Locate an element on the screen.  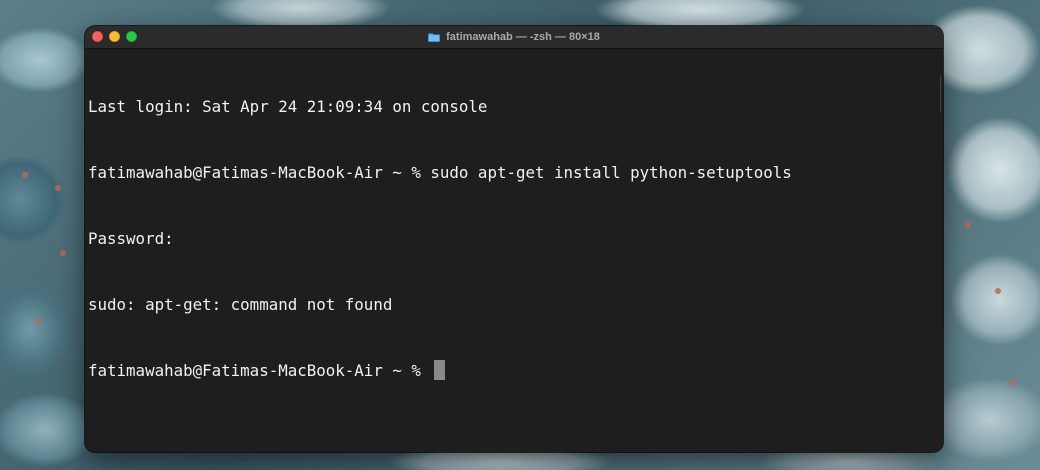
window-titlebar: fatimawahab — -zsh — 80×18 is located at coordinates (514, 37).